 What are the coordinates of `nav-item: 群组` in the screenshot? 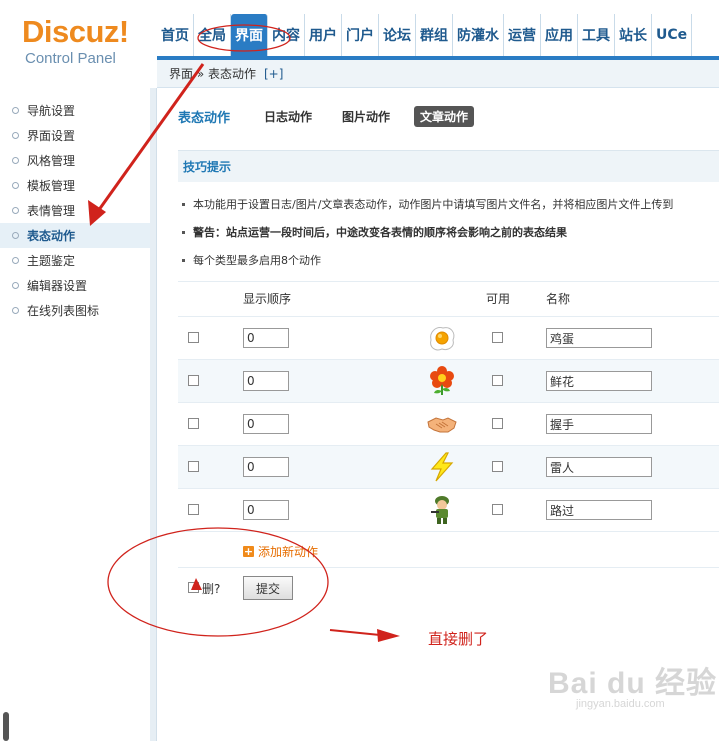 It's located at (434, 35).